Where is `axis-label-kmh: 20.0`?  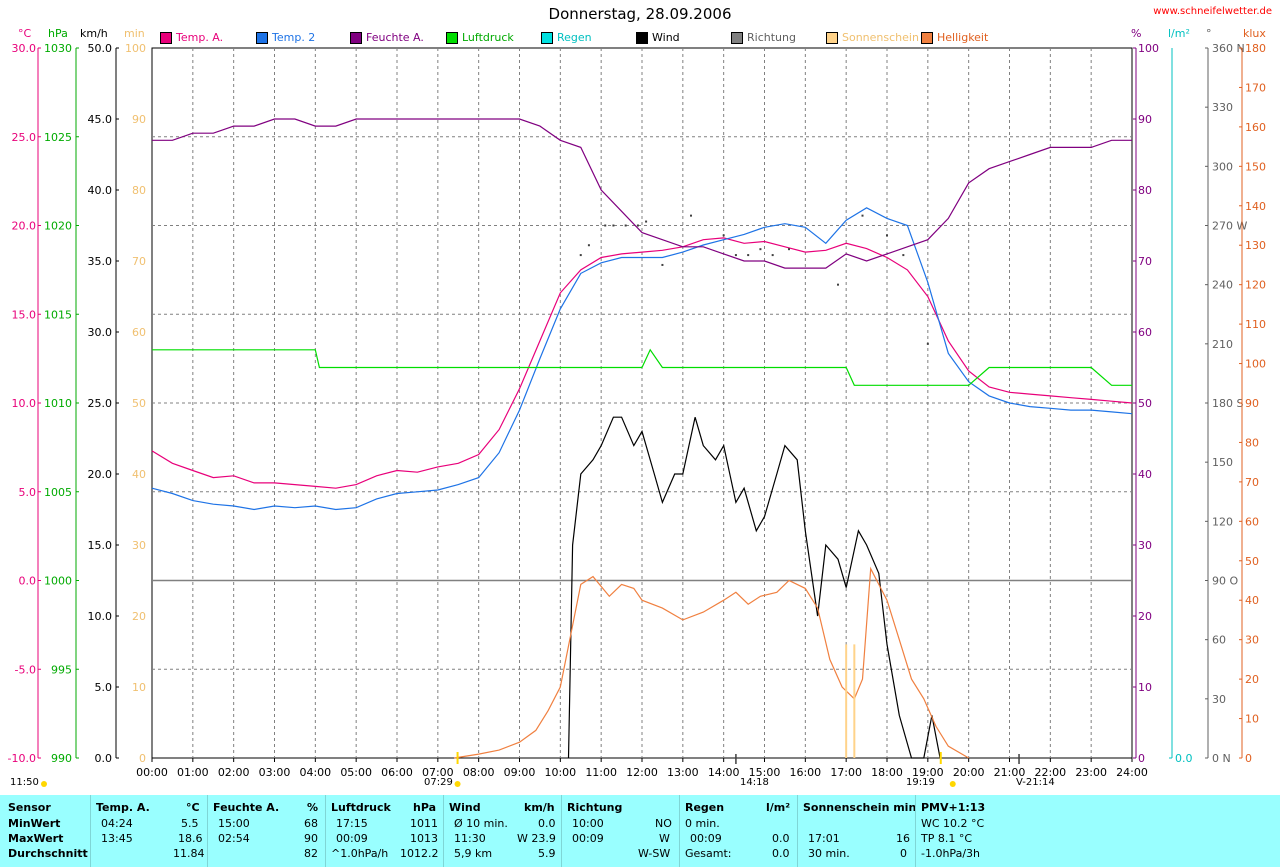
axis-label-kmh: 20.0 is located at coordinates (100, 474).